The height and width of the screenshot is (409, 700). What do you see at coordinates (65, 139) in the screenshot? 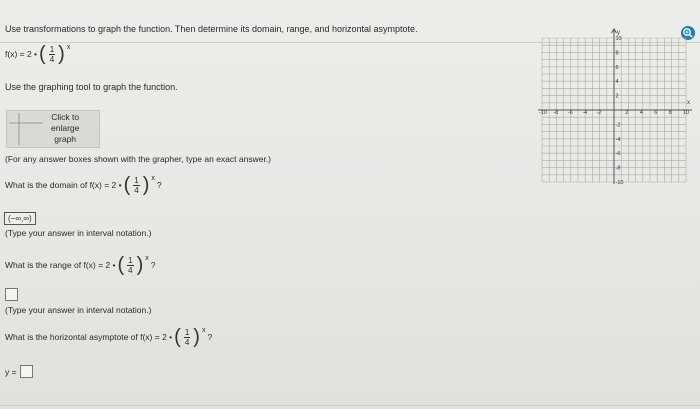
I see `button-label-line-3: graph` at bounding box center [65, 139].